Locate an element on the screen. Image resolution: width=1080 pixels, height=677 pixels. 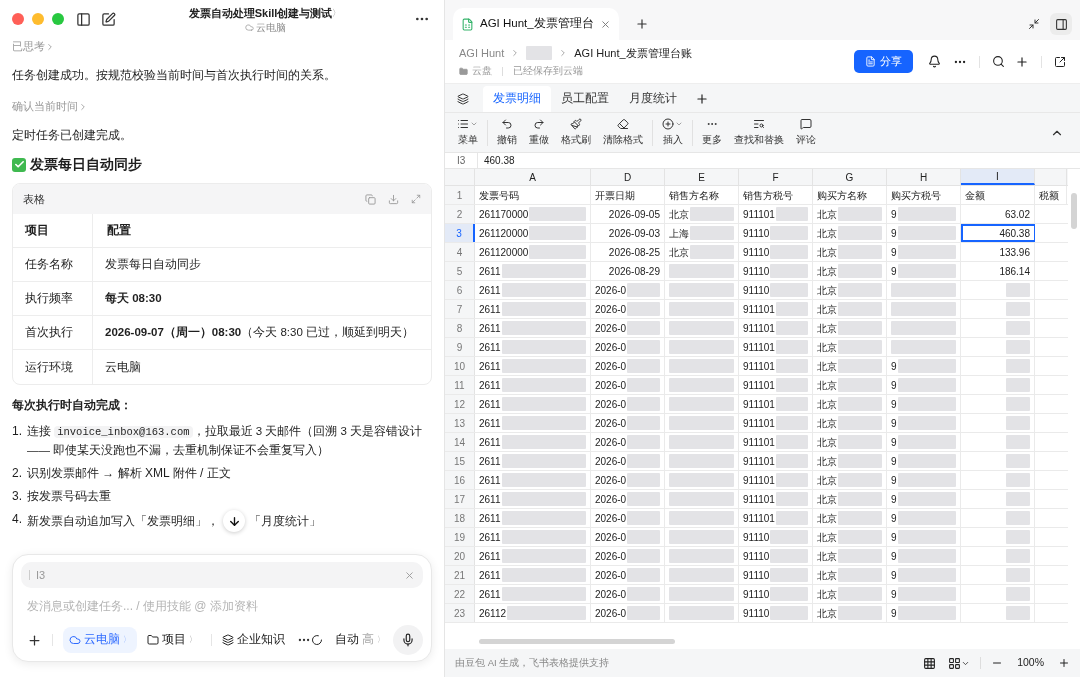
side-panel-button is located at coordinates (1061, 24).